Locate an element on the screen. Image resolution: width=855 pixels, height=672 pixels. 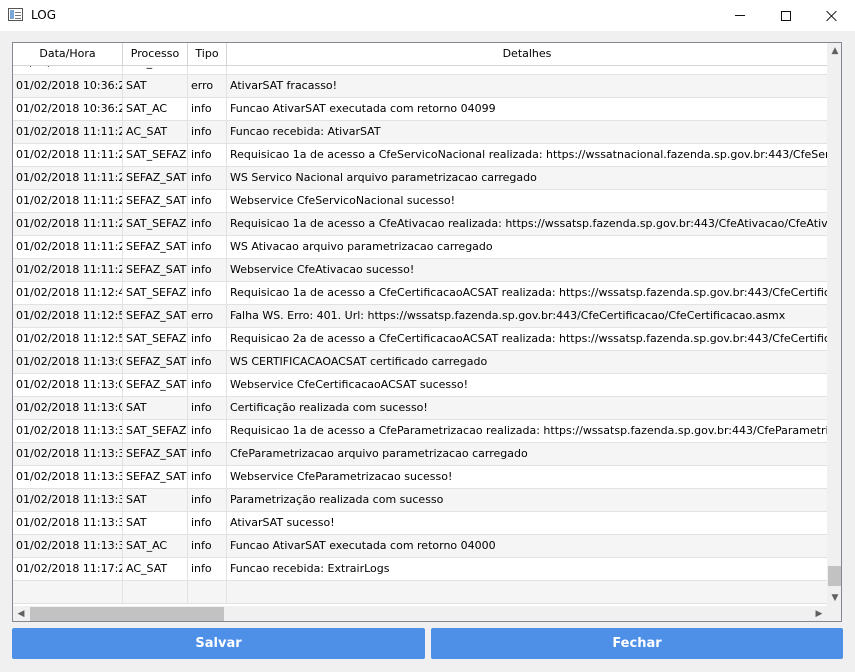
window-title: LOG is located at coordinates (44, 15).